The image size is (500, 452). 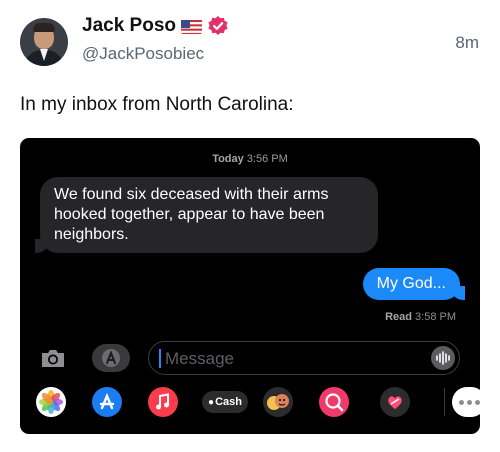 I want to click on dictation-waveform-icon, so click(x=443, y=358).